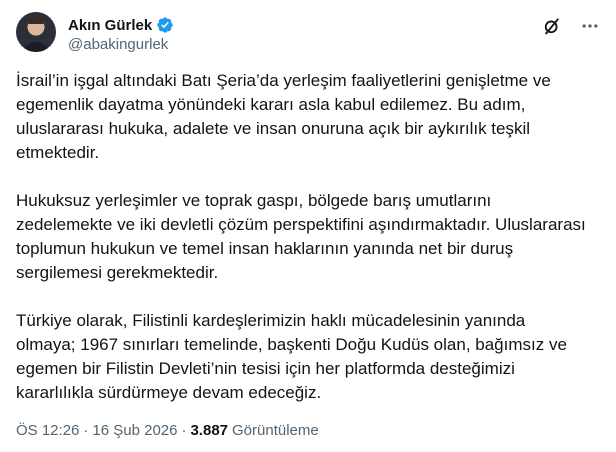 Image resolution: width=616 pixels, height=452 pixels. Describe the element at coordinates (165, 25) in the screenshot. I see `verified-badge-icon` at that location.